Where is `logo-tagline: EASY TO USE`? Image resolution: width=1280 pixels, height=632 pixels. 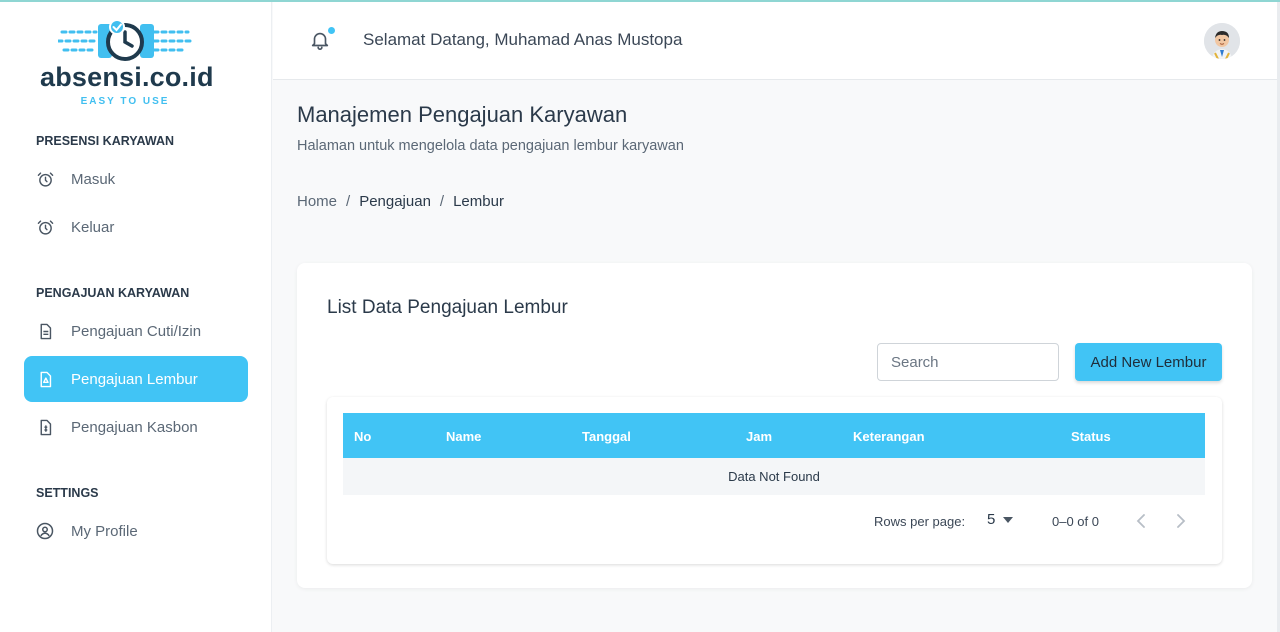 logo-tagline: EASY TO USE is located at coordinates (125, 101).